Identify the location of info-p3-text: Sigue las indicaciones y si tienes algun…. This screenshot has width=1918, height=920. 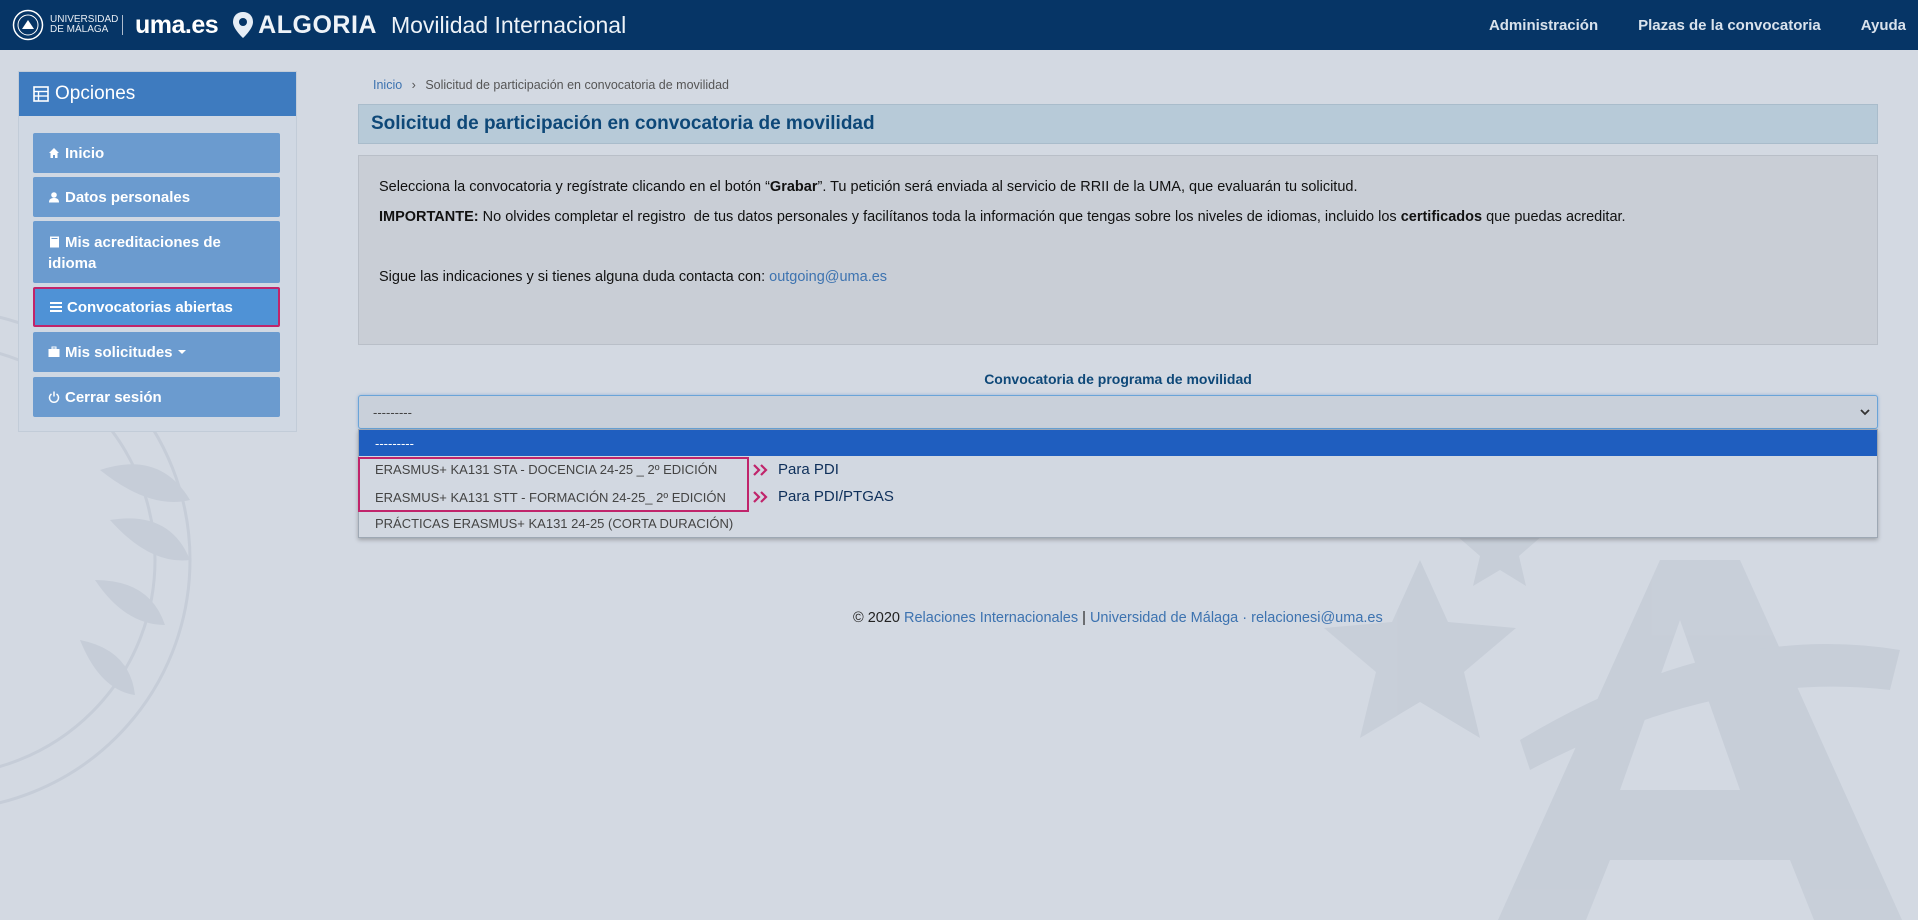
(574, 277).